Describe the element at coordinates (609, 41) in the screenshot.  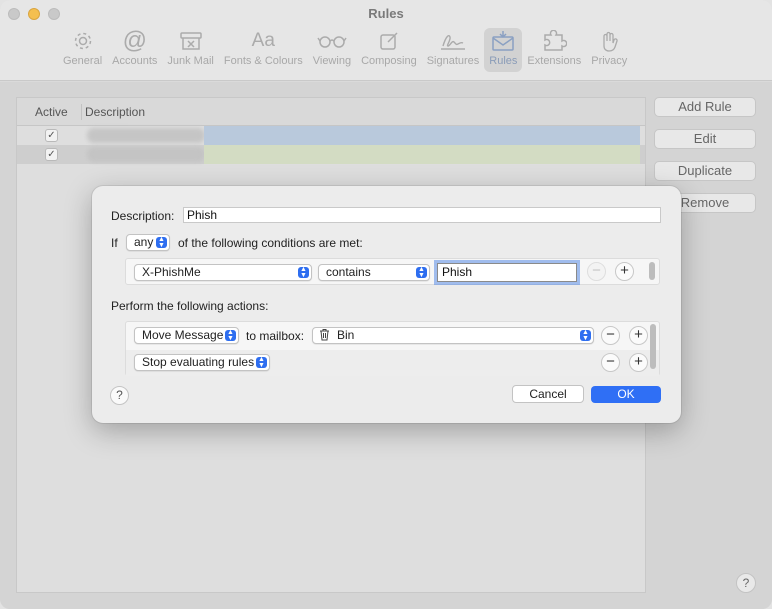
I see `hand-icon` at that location.